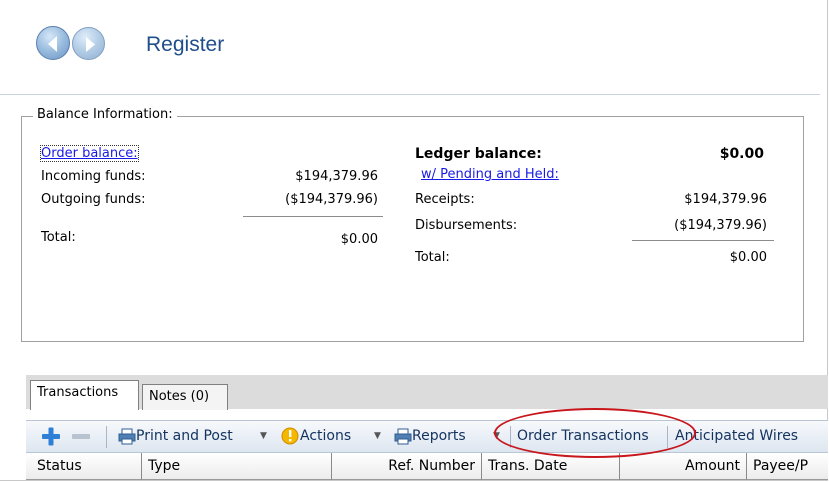 The width and height of the screenshot is (829, 482). What do you see at coordinates (359, 239) in the screenshot?
I see `order-total-value: $0.00` at bounding box center [359, 239].